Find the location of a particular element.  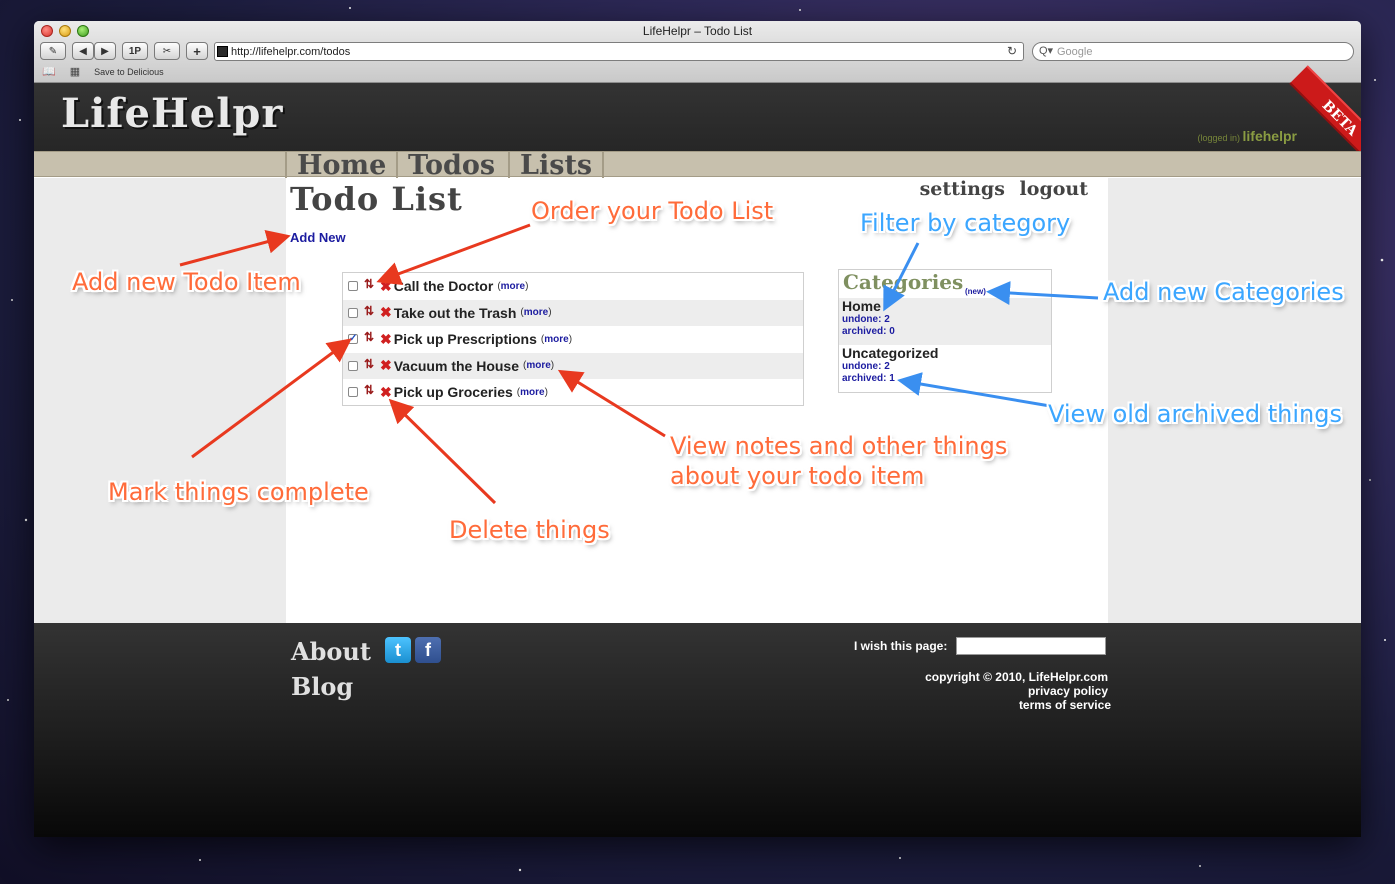

todo-checkbox-checked: ✓ is located at coordinates (353, 339).